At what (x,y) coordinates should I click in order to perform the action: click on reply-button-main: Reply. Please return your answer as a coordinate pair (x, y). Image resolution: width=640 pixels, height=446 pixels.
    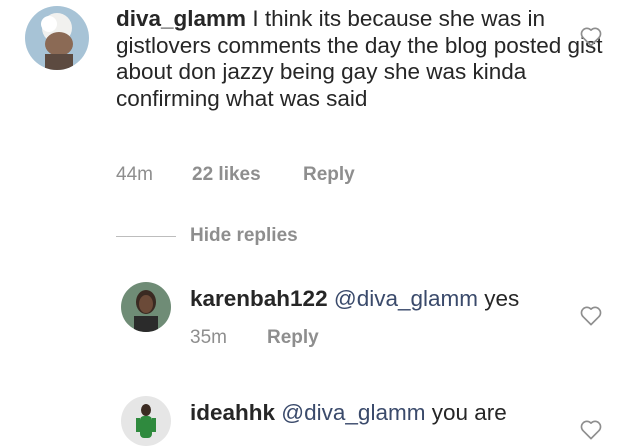
    Looking at the image, I should click on (329, 175).